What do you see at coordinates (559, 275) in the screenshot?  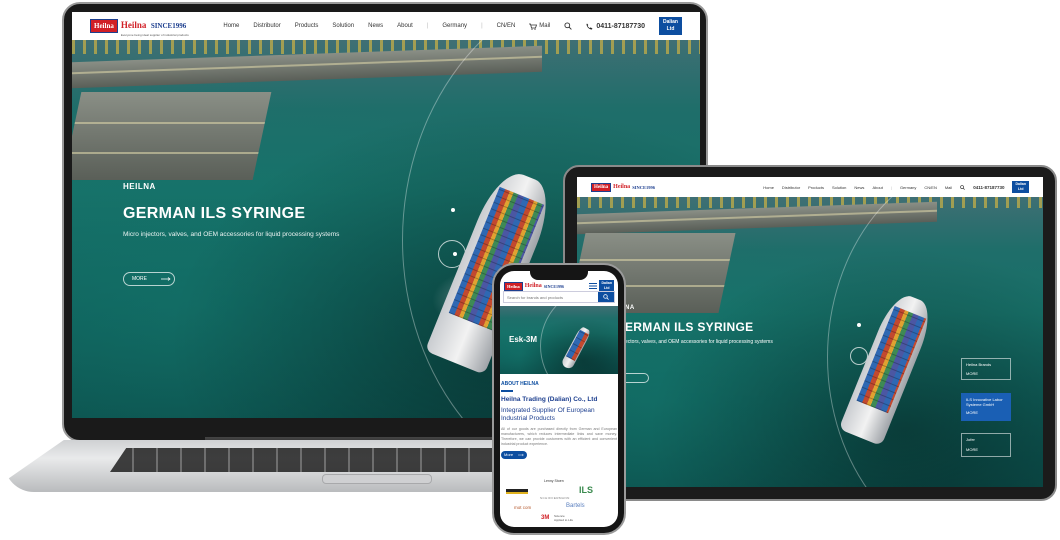 I see `phone-notch` at bounding box center [559, 275].